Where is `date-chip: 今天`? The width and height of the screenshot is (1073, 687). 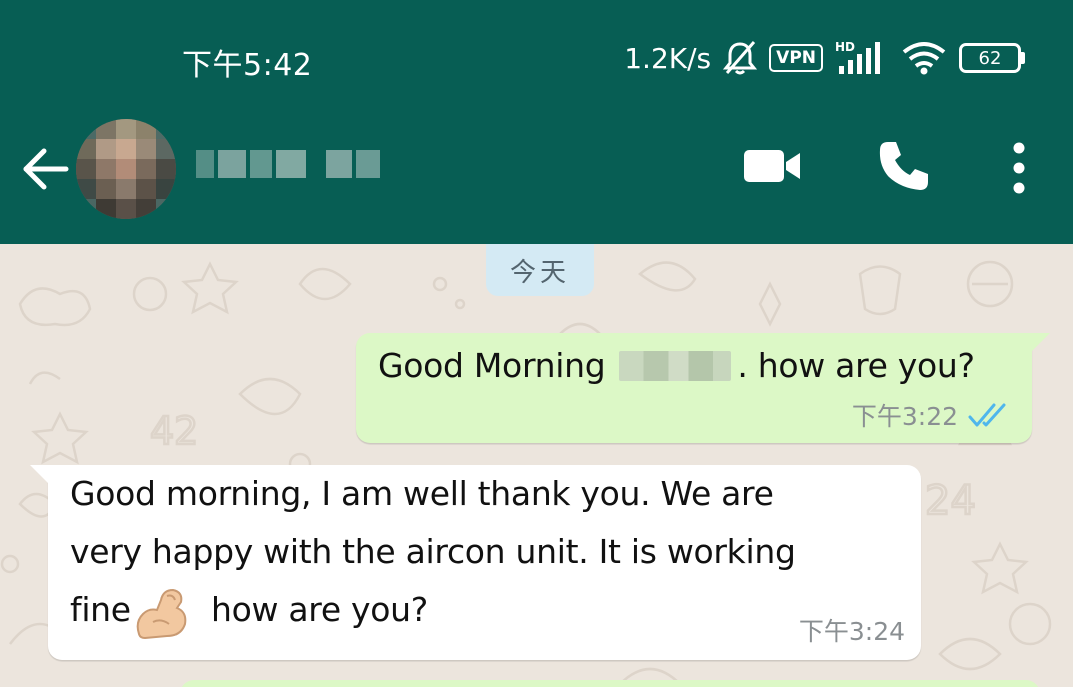 date-chip: 今天 is located at coordinates (540, 270).